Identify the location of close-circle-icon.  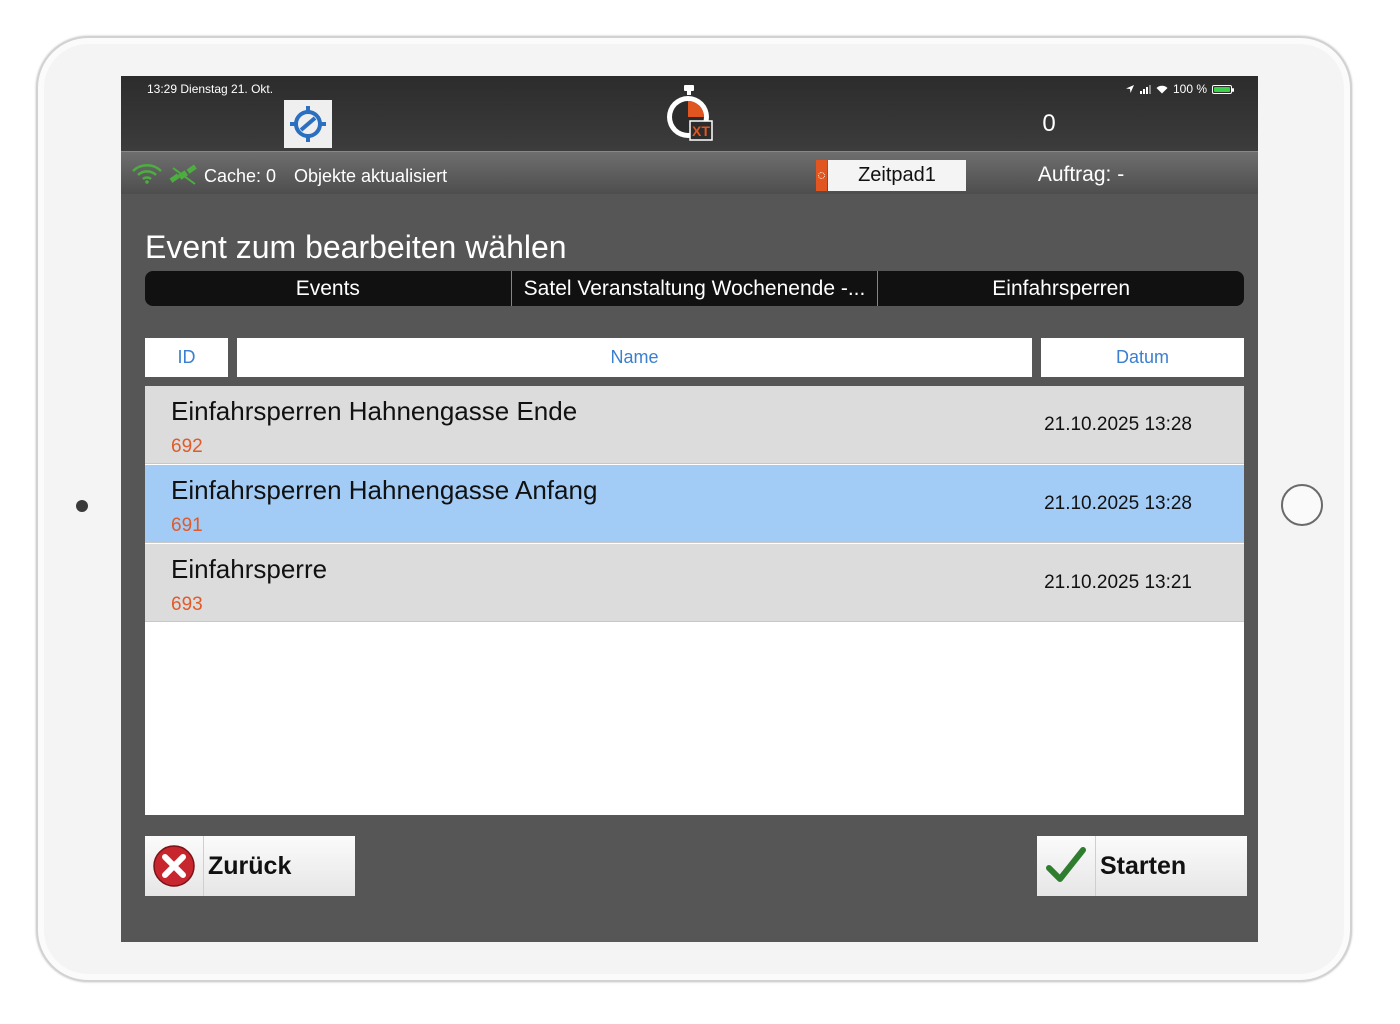
(174, 866).